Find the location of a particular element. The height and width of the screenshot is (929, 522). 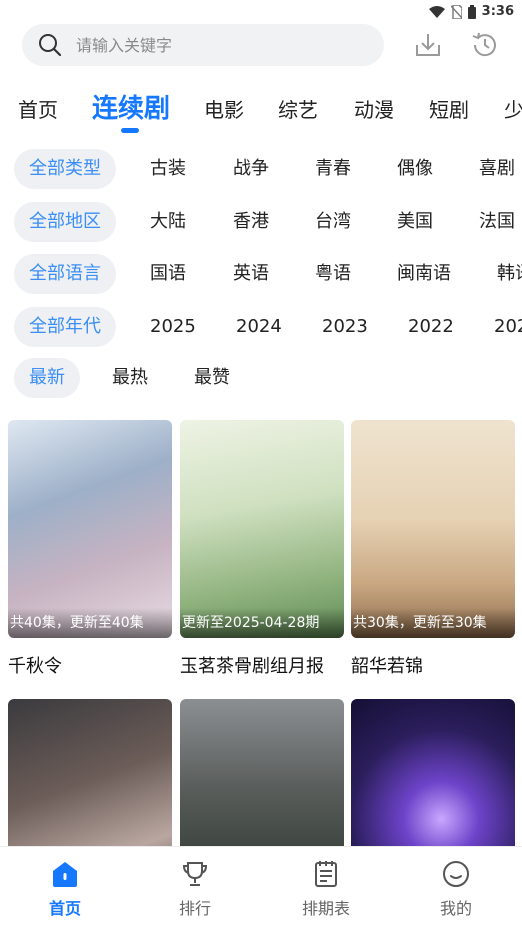

video-card: 共40集，更新至40集 千秋令 is located at coordinates (90, 549).